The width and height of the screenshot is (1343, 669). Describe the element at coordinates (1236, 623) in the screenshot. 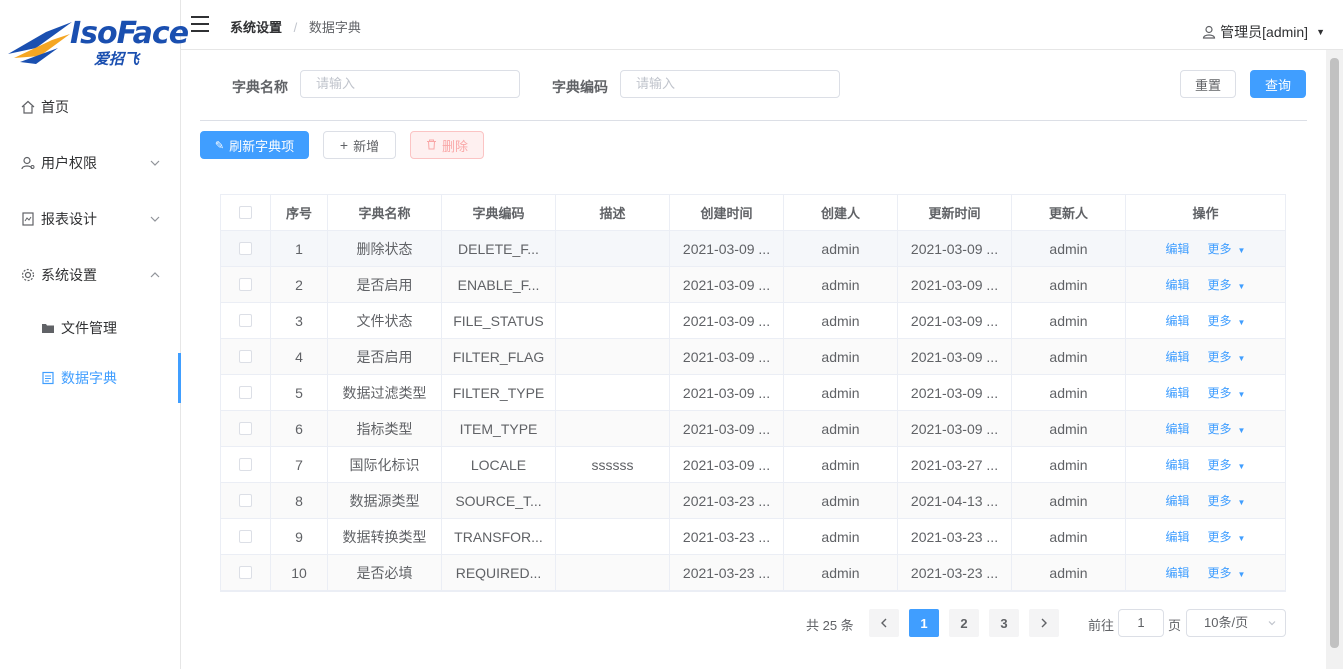

I see `page-size-select: 10条/页` at that location.